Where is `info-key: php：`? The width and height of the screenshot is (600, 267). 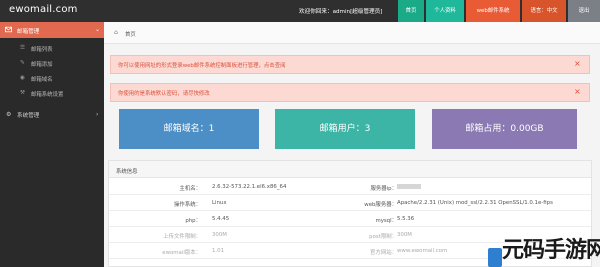 info-key: php： is located at coordinates (193, 221).